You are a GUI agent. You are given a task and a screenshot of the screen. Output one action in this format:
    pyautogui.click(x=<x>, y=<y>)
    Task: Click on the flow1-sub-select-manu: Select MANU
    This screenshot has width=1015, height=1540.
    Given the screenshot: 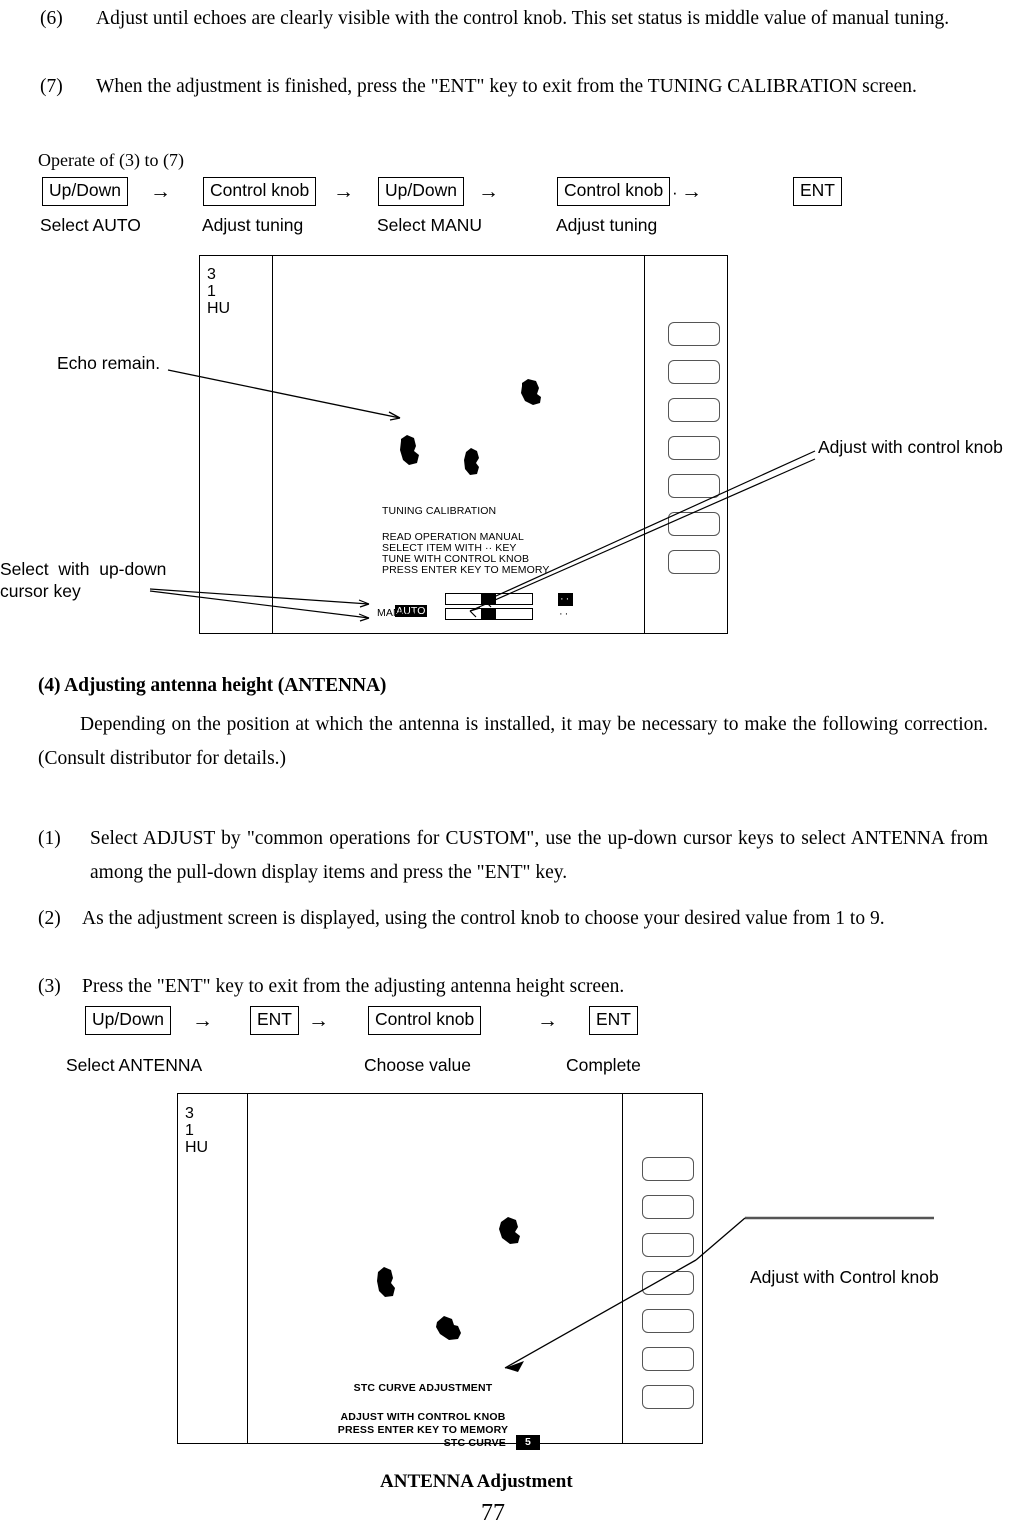 What is the action you would take?
    pyautogui.click(x=430, y=225)
    